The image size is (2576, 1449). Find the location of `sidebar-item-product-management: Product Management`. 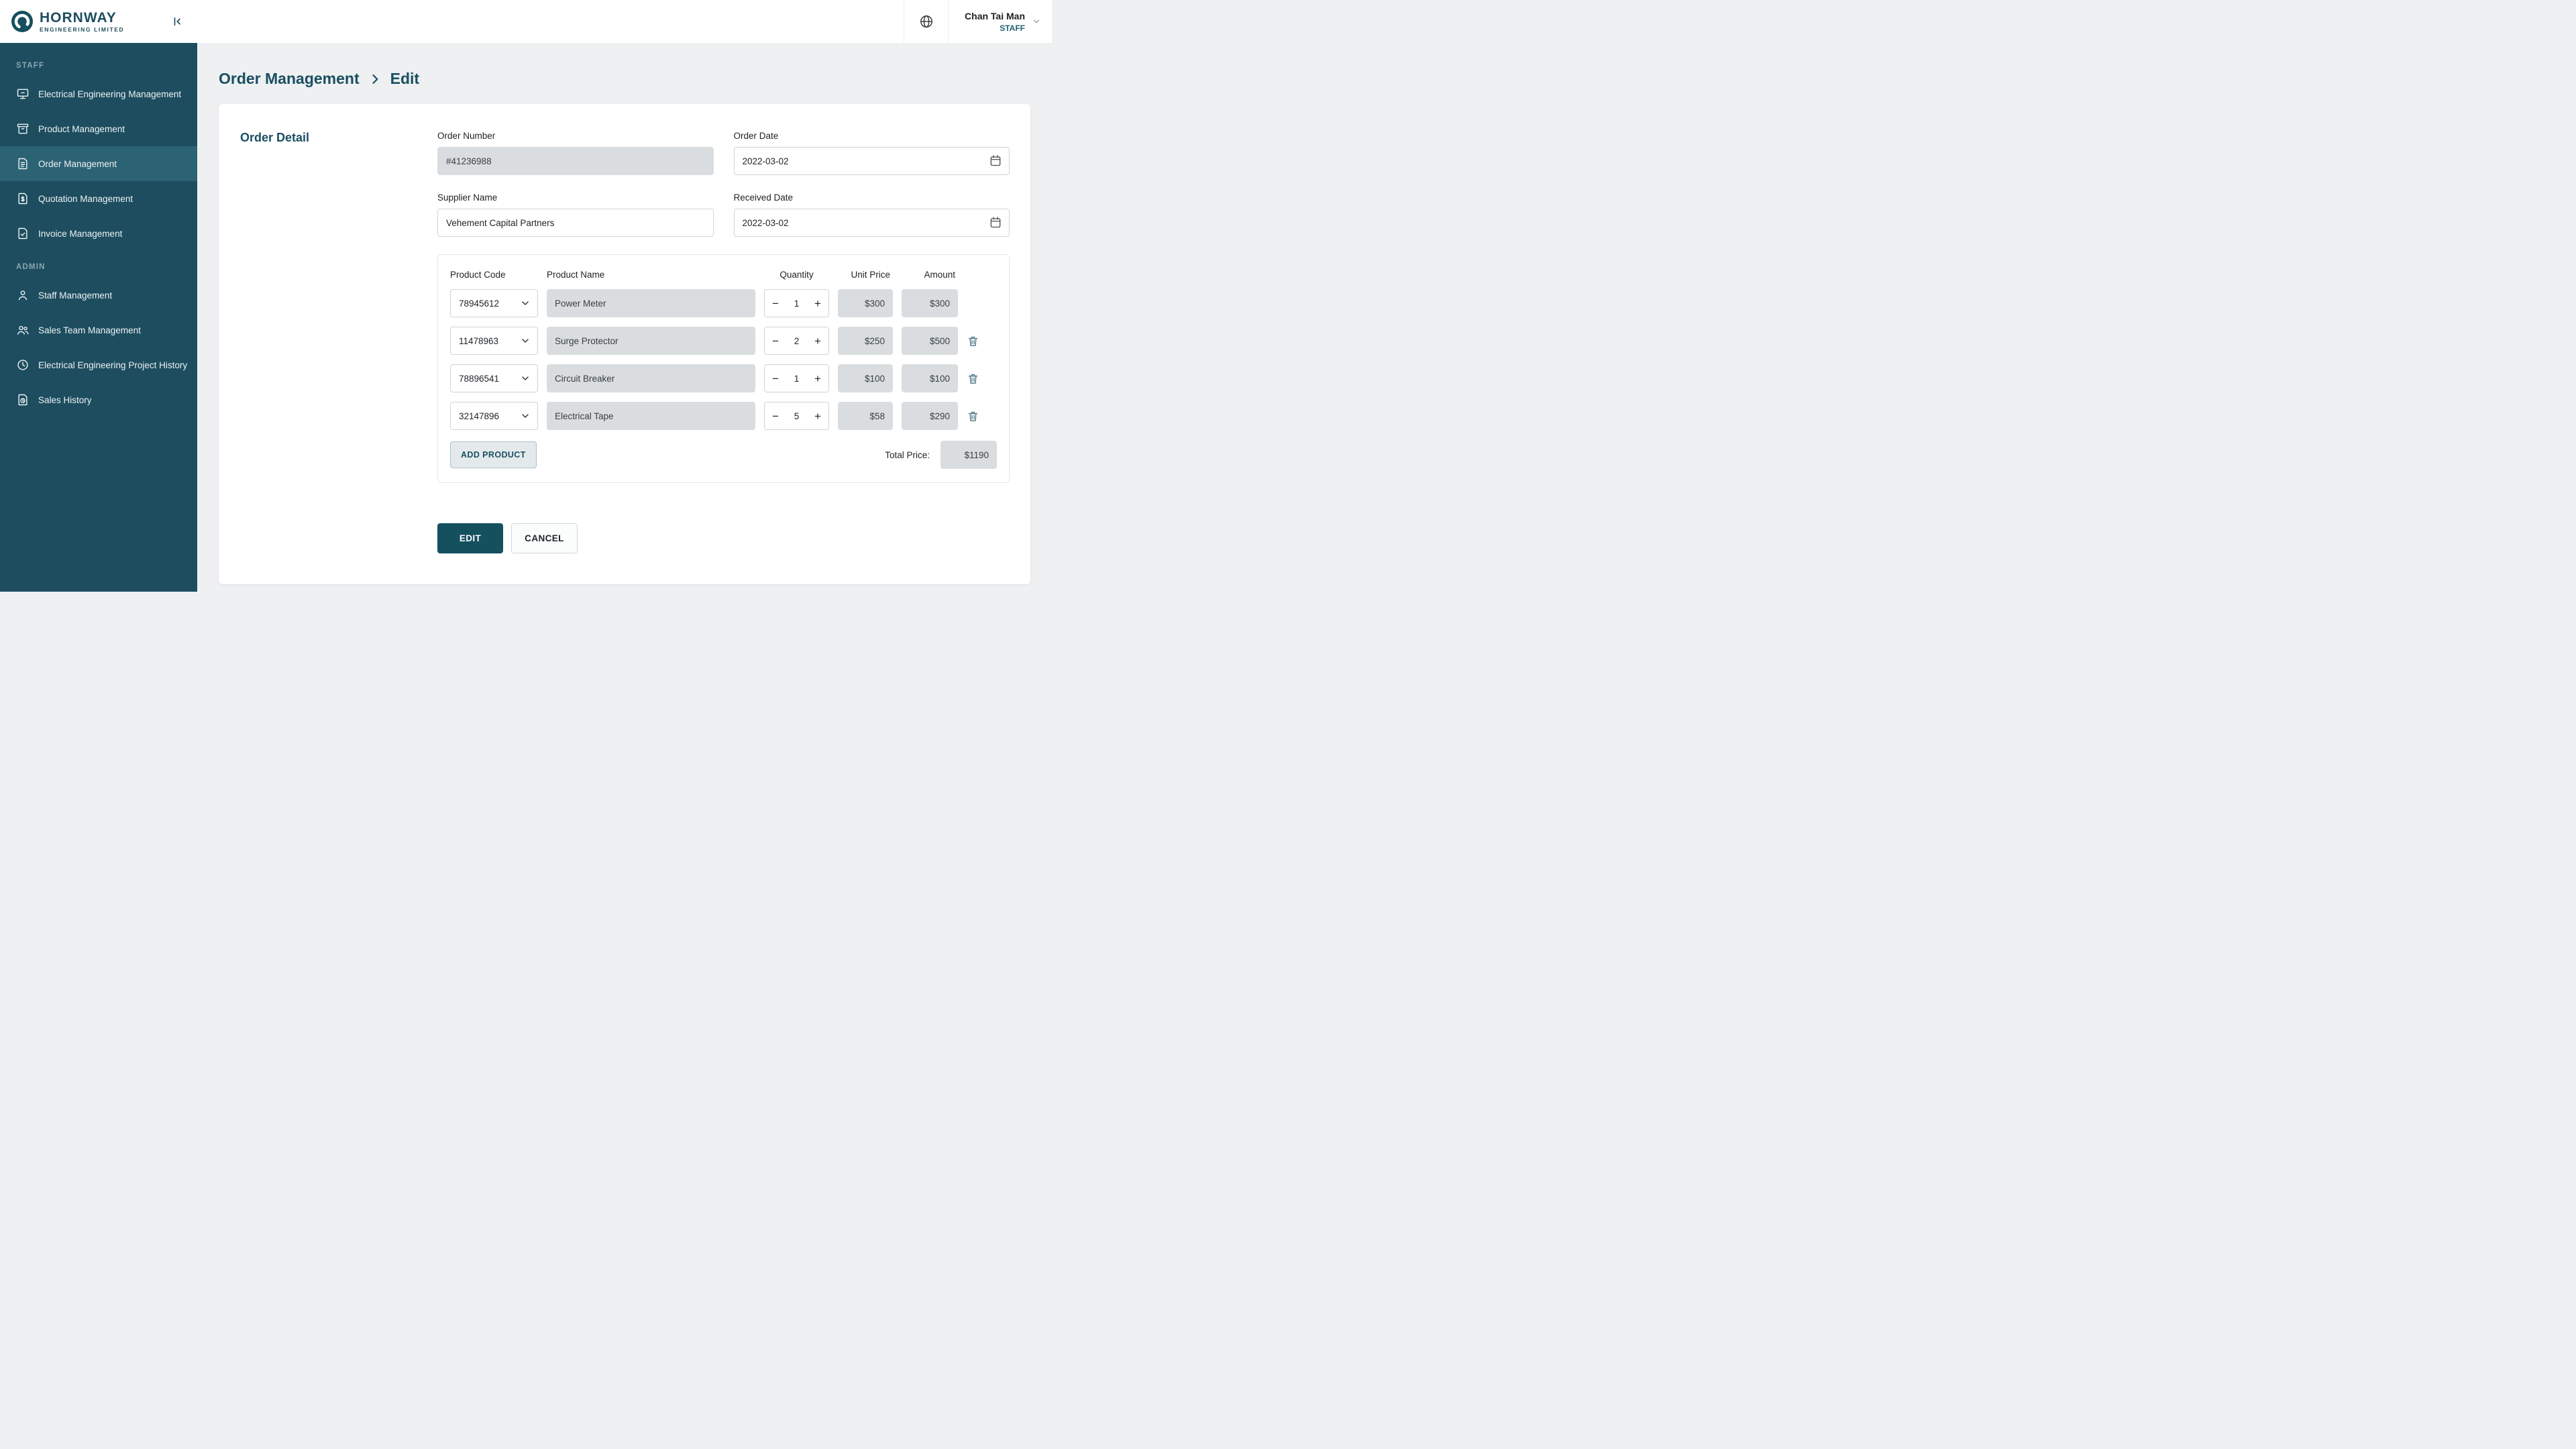

sidebar-item-product-management: Product Management is located at coordinates (98, 128).